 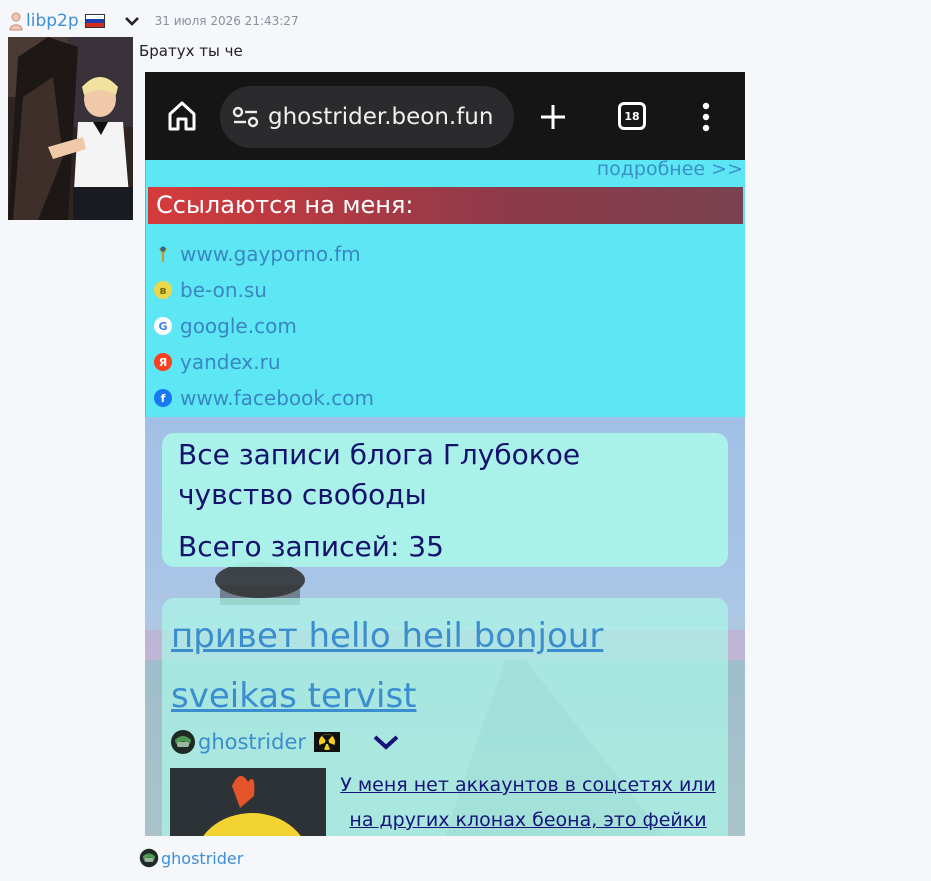 I want to click on post-author-link: ghostrider, so click(x=252, y=742).